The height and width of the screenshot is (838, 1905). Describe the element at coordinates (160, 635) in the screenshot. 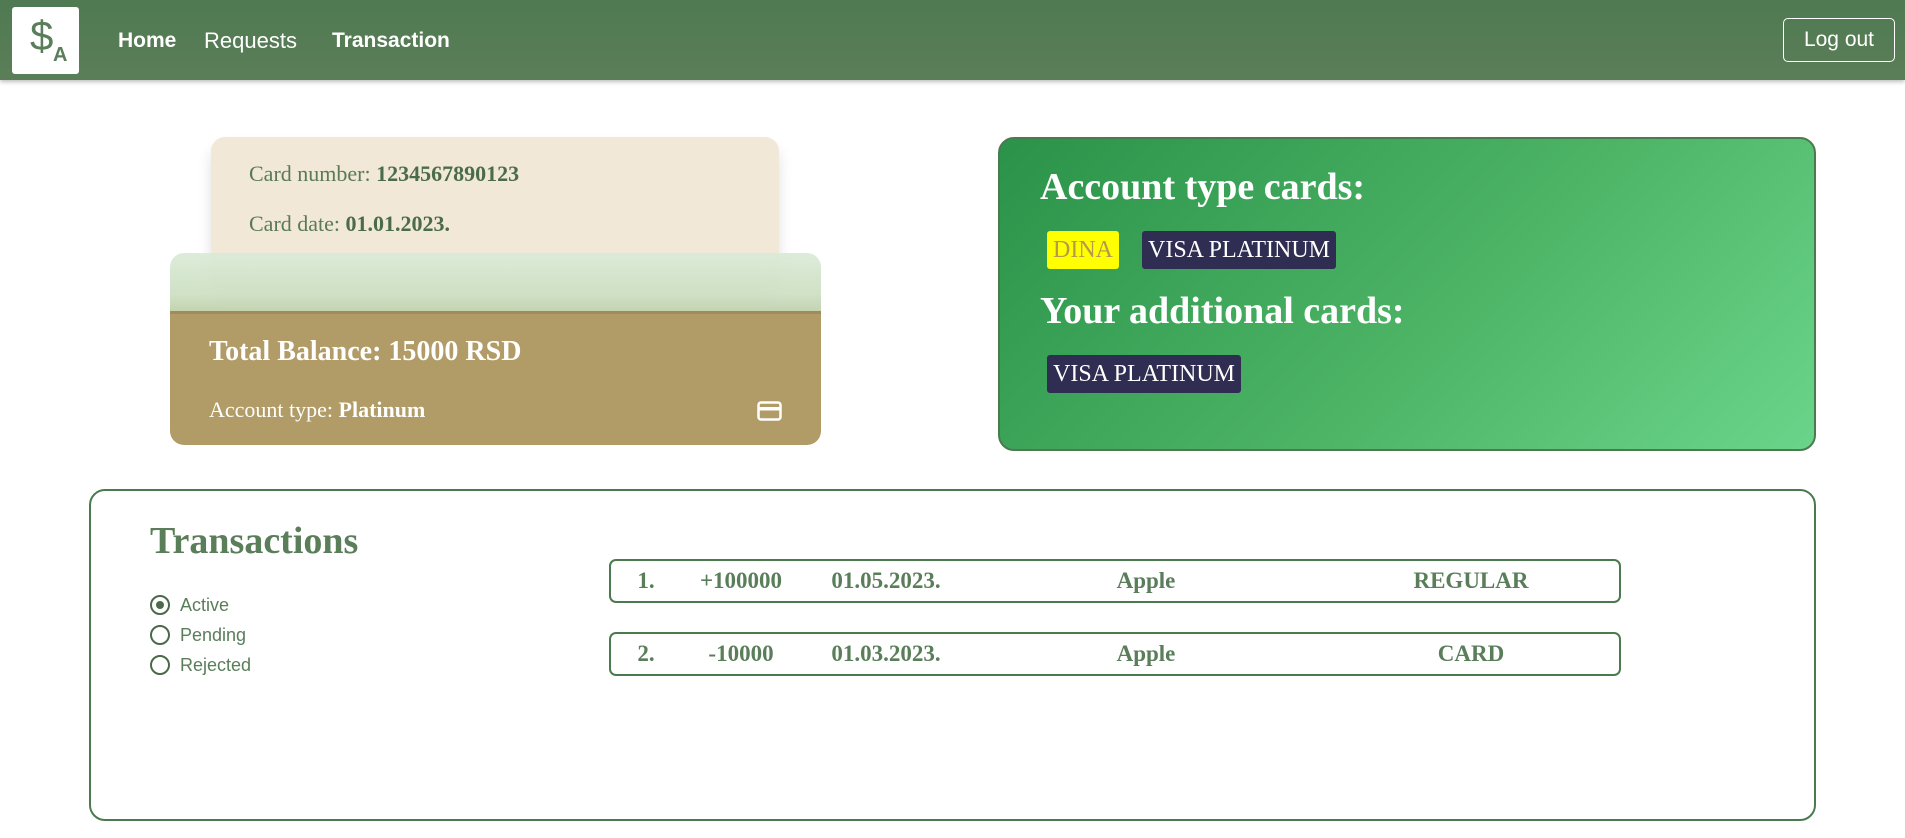

I see `radio-pending` at that location.